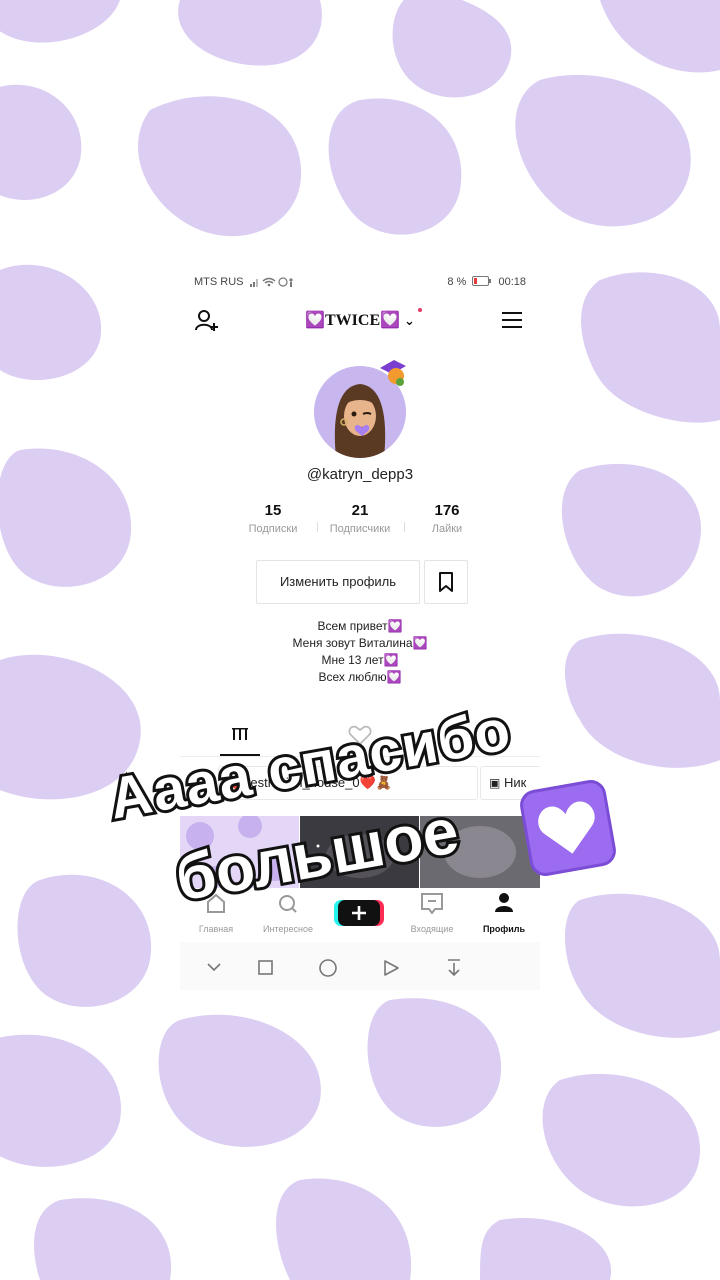 The image size is (720, 1280). What do you see at coordinates (328, 968) in the screenshot?
I see `home-circle-icon` at bounding box center [328, 968].